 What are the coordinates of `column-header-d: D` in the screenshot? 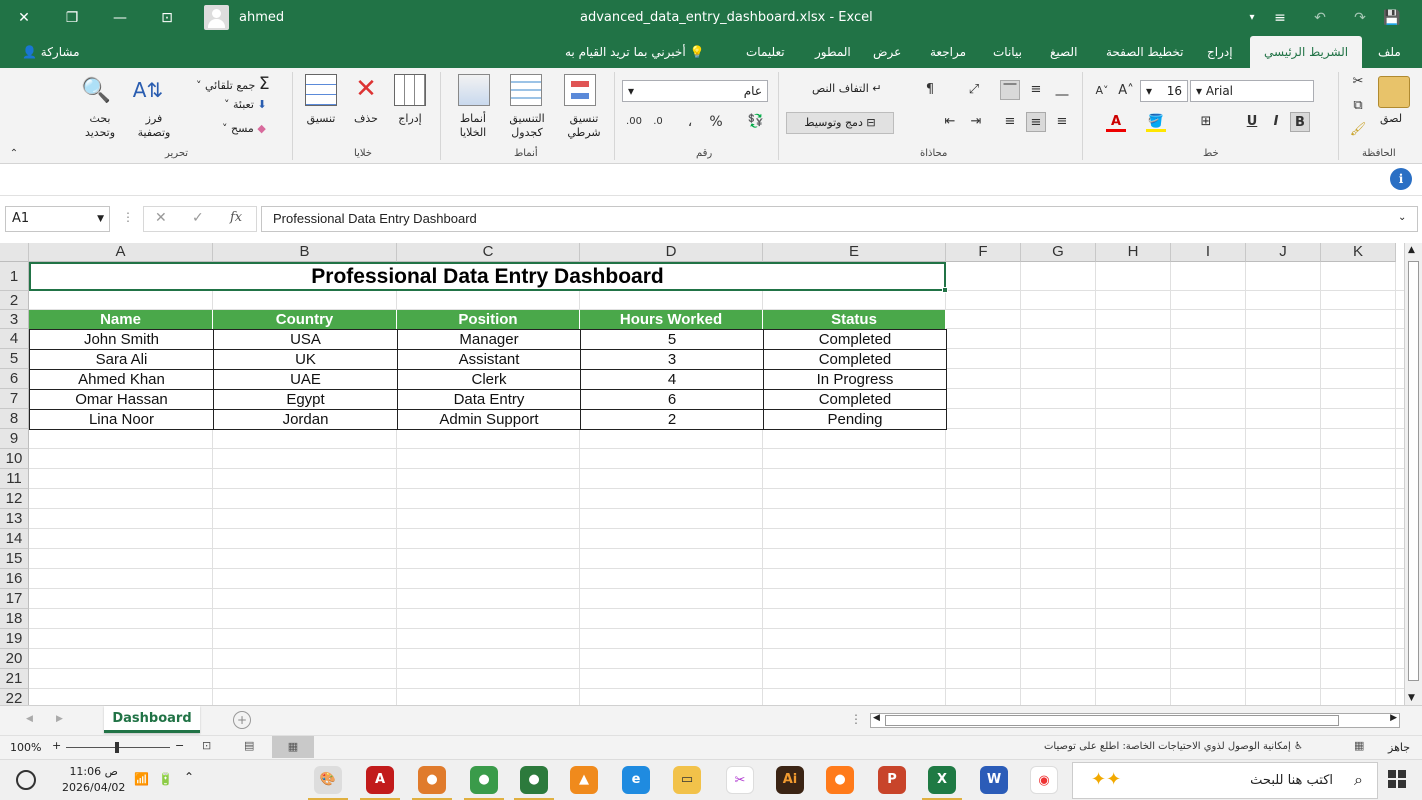 It's located at (671, 252).